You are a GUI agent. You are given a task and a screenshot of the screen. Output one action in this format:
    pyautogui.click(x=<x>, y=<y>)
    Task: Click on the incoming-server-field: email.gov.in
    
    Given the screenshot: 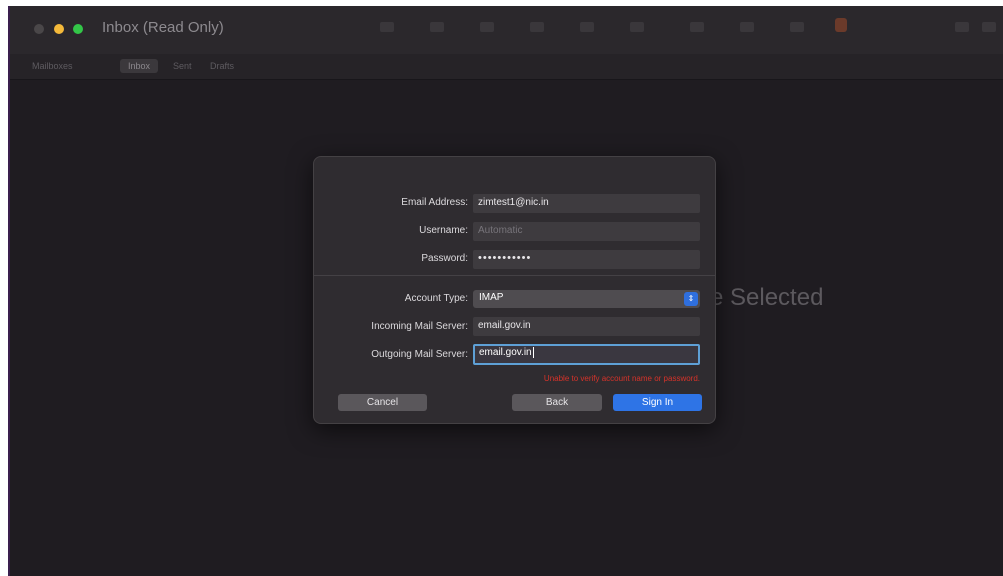 What is the action you would take?
    pyautogui.click(x=586, y=326)
    